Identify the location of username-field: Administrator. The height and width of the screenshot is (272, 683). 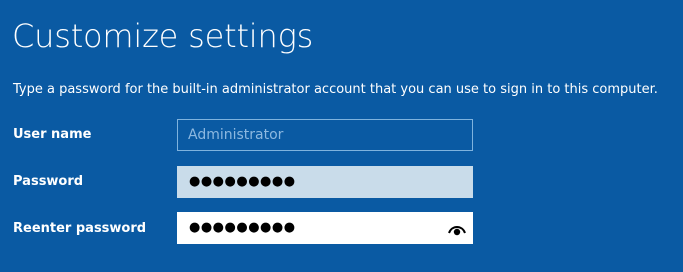
(325, 135).